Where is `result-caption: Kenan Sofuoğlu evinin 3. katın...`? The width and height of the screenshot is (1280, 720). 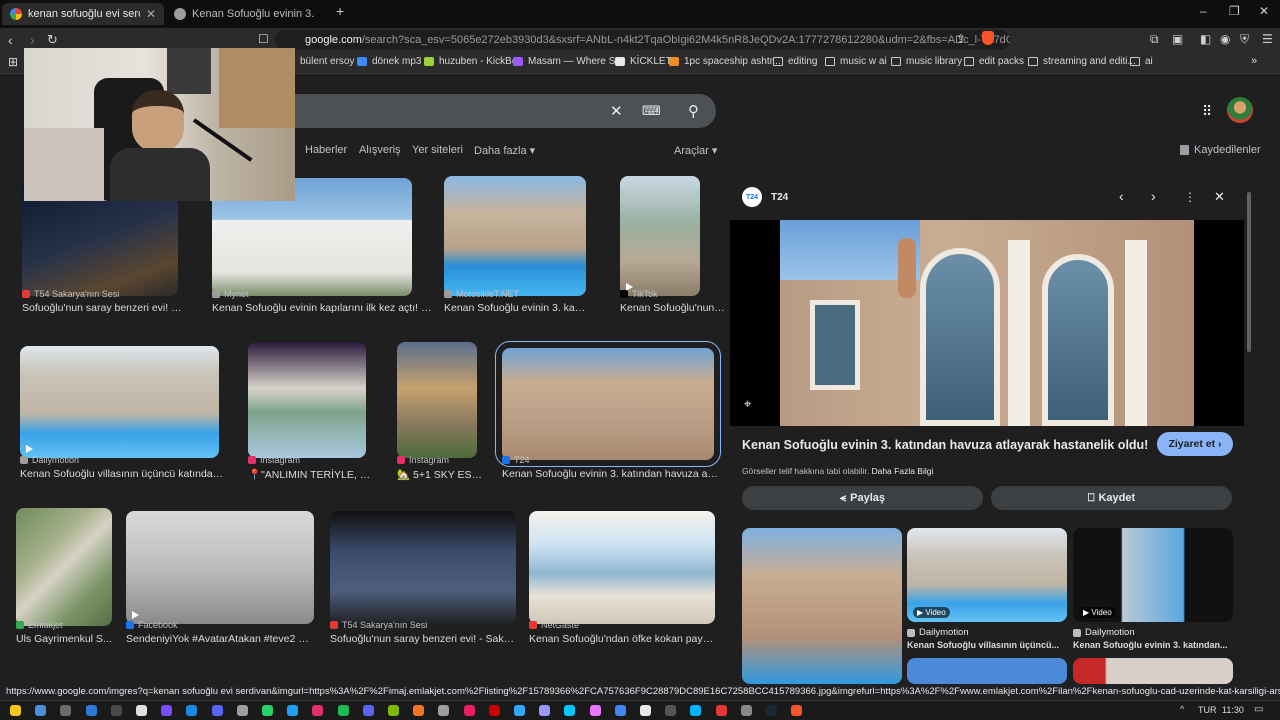 result-caption: Kenan Sofuoğlu evinin 3. katın... is located at coordinates (515, 308).